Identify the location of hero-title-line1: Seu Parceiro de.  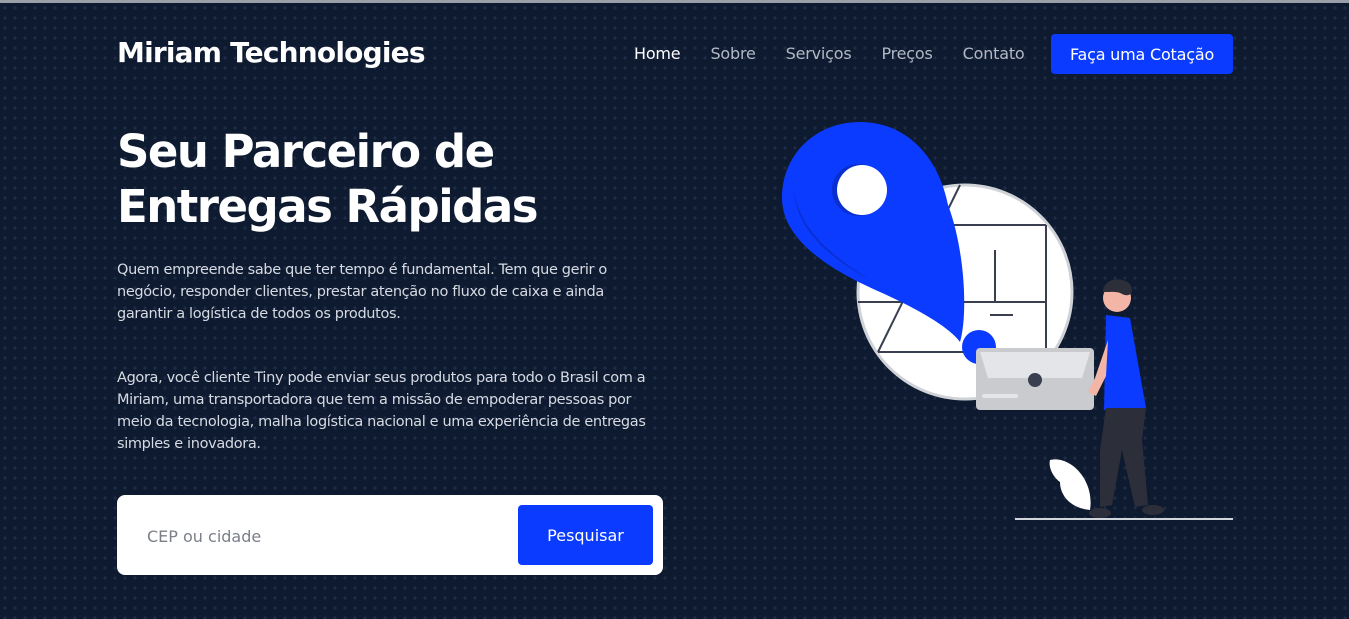
(306, 151).